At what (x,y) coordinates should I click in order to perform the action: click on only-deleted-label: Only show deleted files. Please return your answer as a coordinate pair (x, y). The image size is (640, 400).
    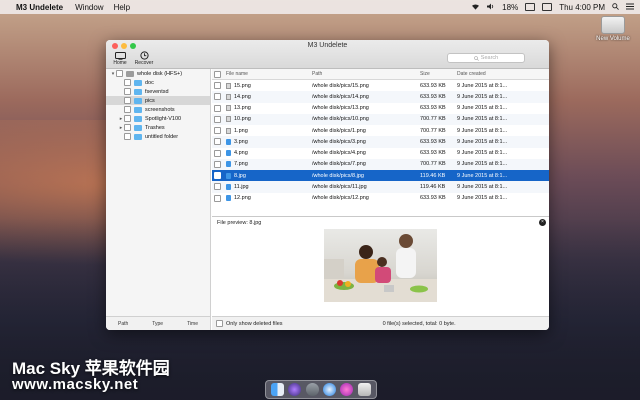
    Looking at the image, I should click on (254, 324).